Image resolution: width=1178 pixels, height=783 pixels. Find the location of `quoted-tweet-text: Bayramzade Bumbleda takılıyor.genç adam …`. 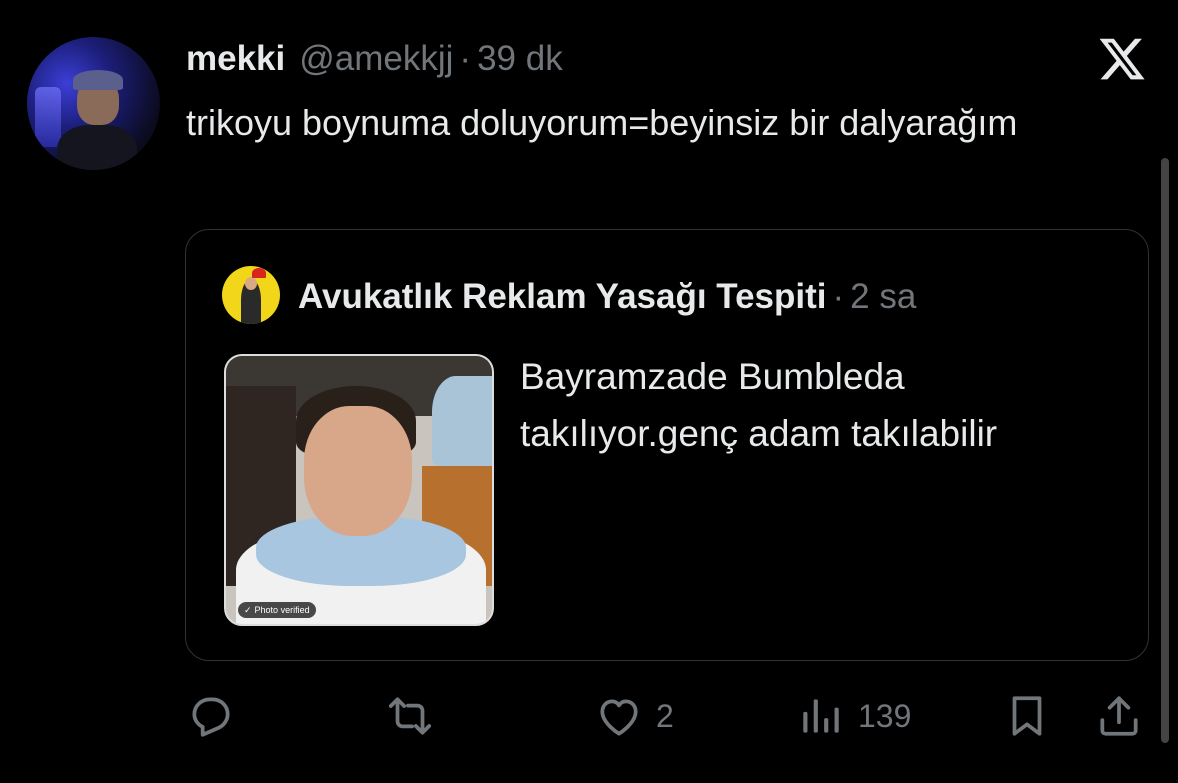

quoted-tweet-text: Bayramzade Bumbleda takılıyor.genç adam … is located at coordinates (759, 405).